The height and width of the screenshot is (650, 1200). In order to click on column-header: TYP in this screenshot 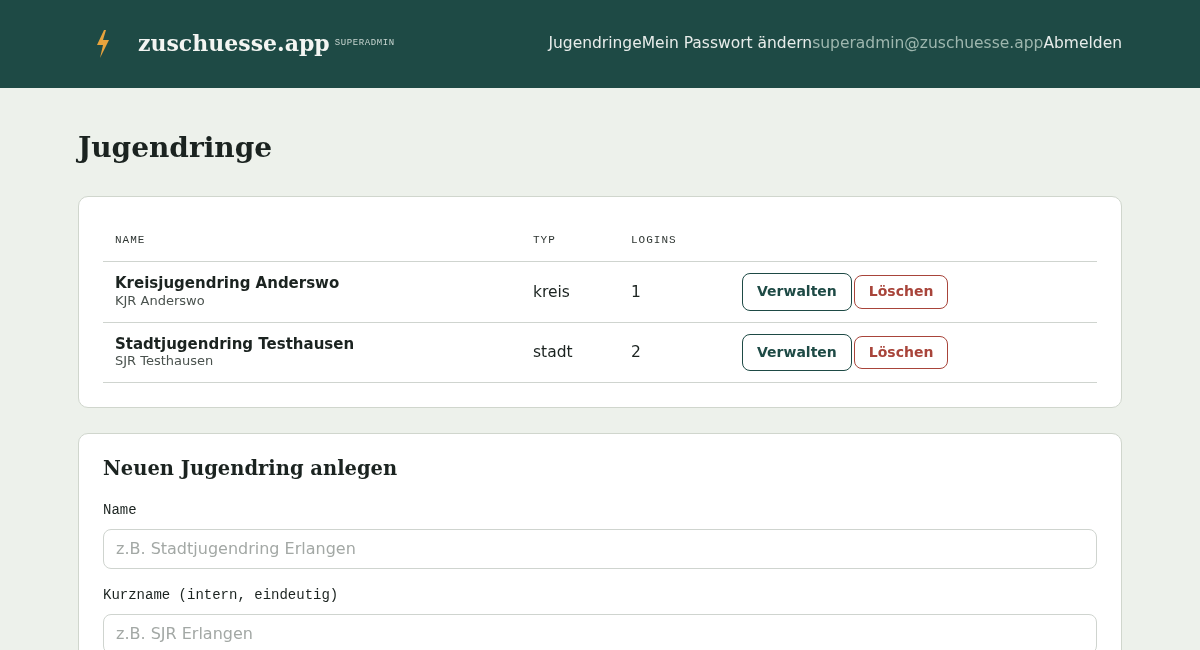, I will do `click(570, 241)`.